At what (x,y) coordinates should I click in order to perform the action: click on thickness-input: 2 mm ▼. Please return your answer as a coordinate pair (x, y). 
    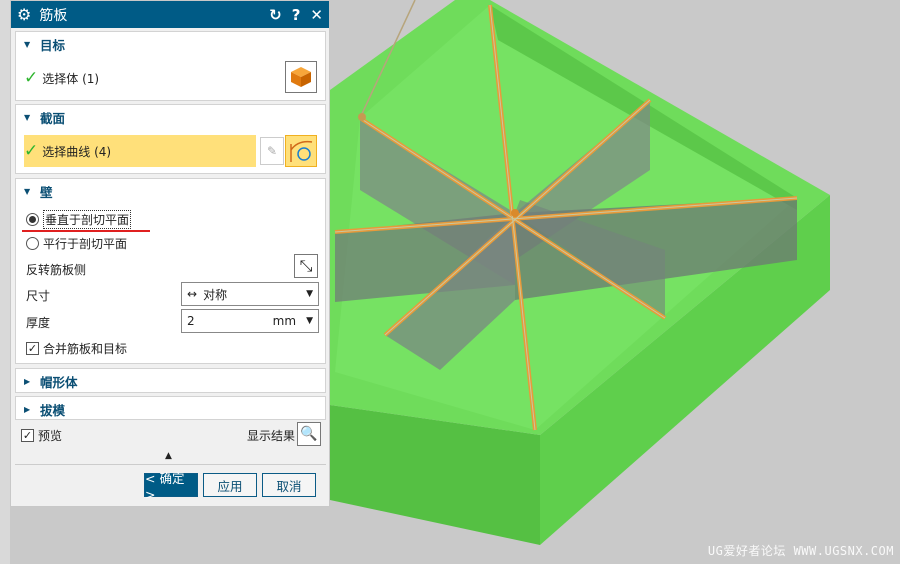
    Looking at the image, I should click on (250, 321).